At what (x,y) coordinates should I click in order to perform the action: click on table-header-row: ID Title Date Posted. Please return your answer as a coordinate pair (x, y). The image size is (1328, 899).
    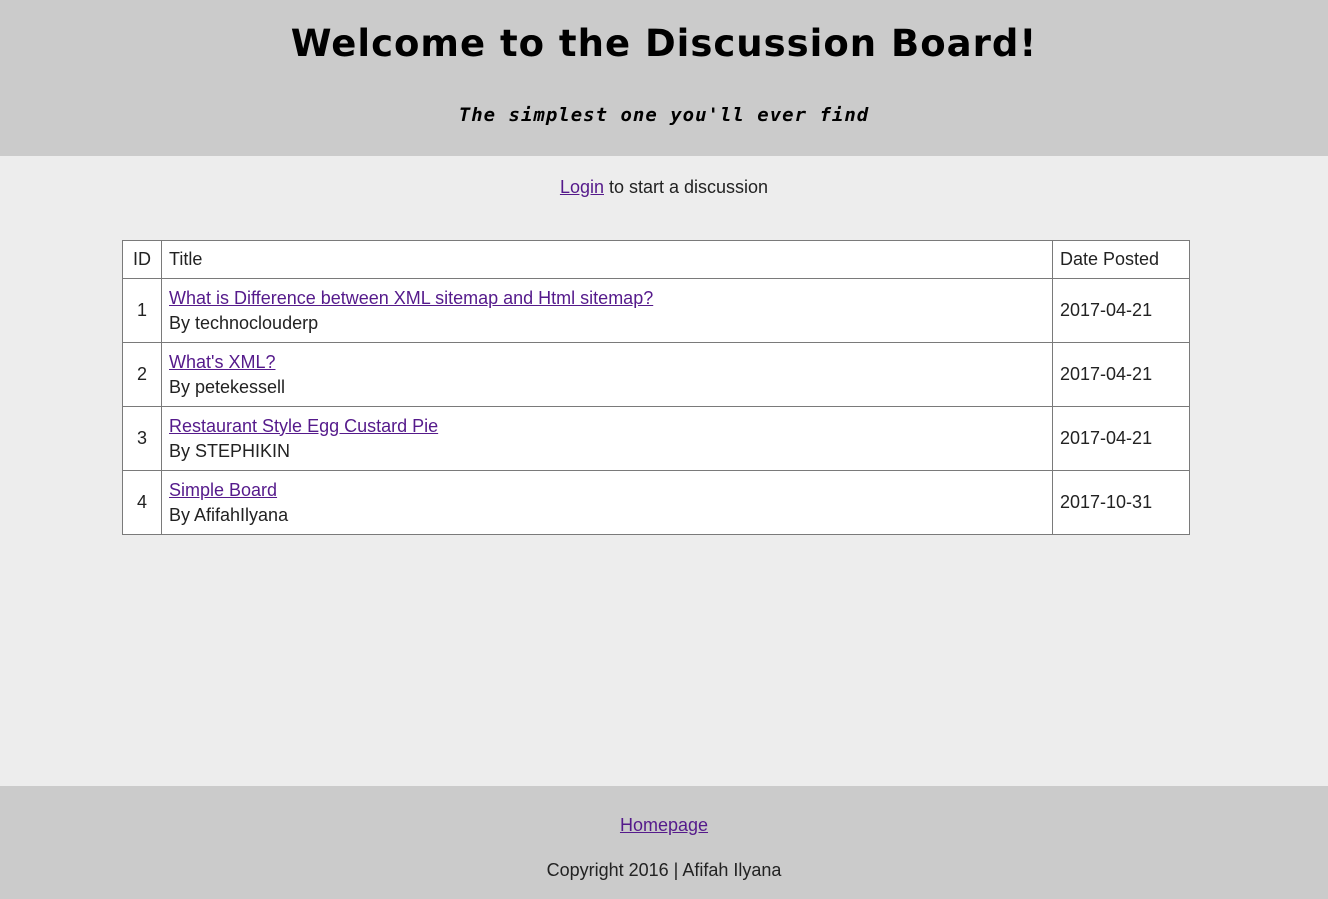
    Looking at the image, I should click on (656, 259).